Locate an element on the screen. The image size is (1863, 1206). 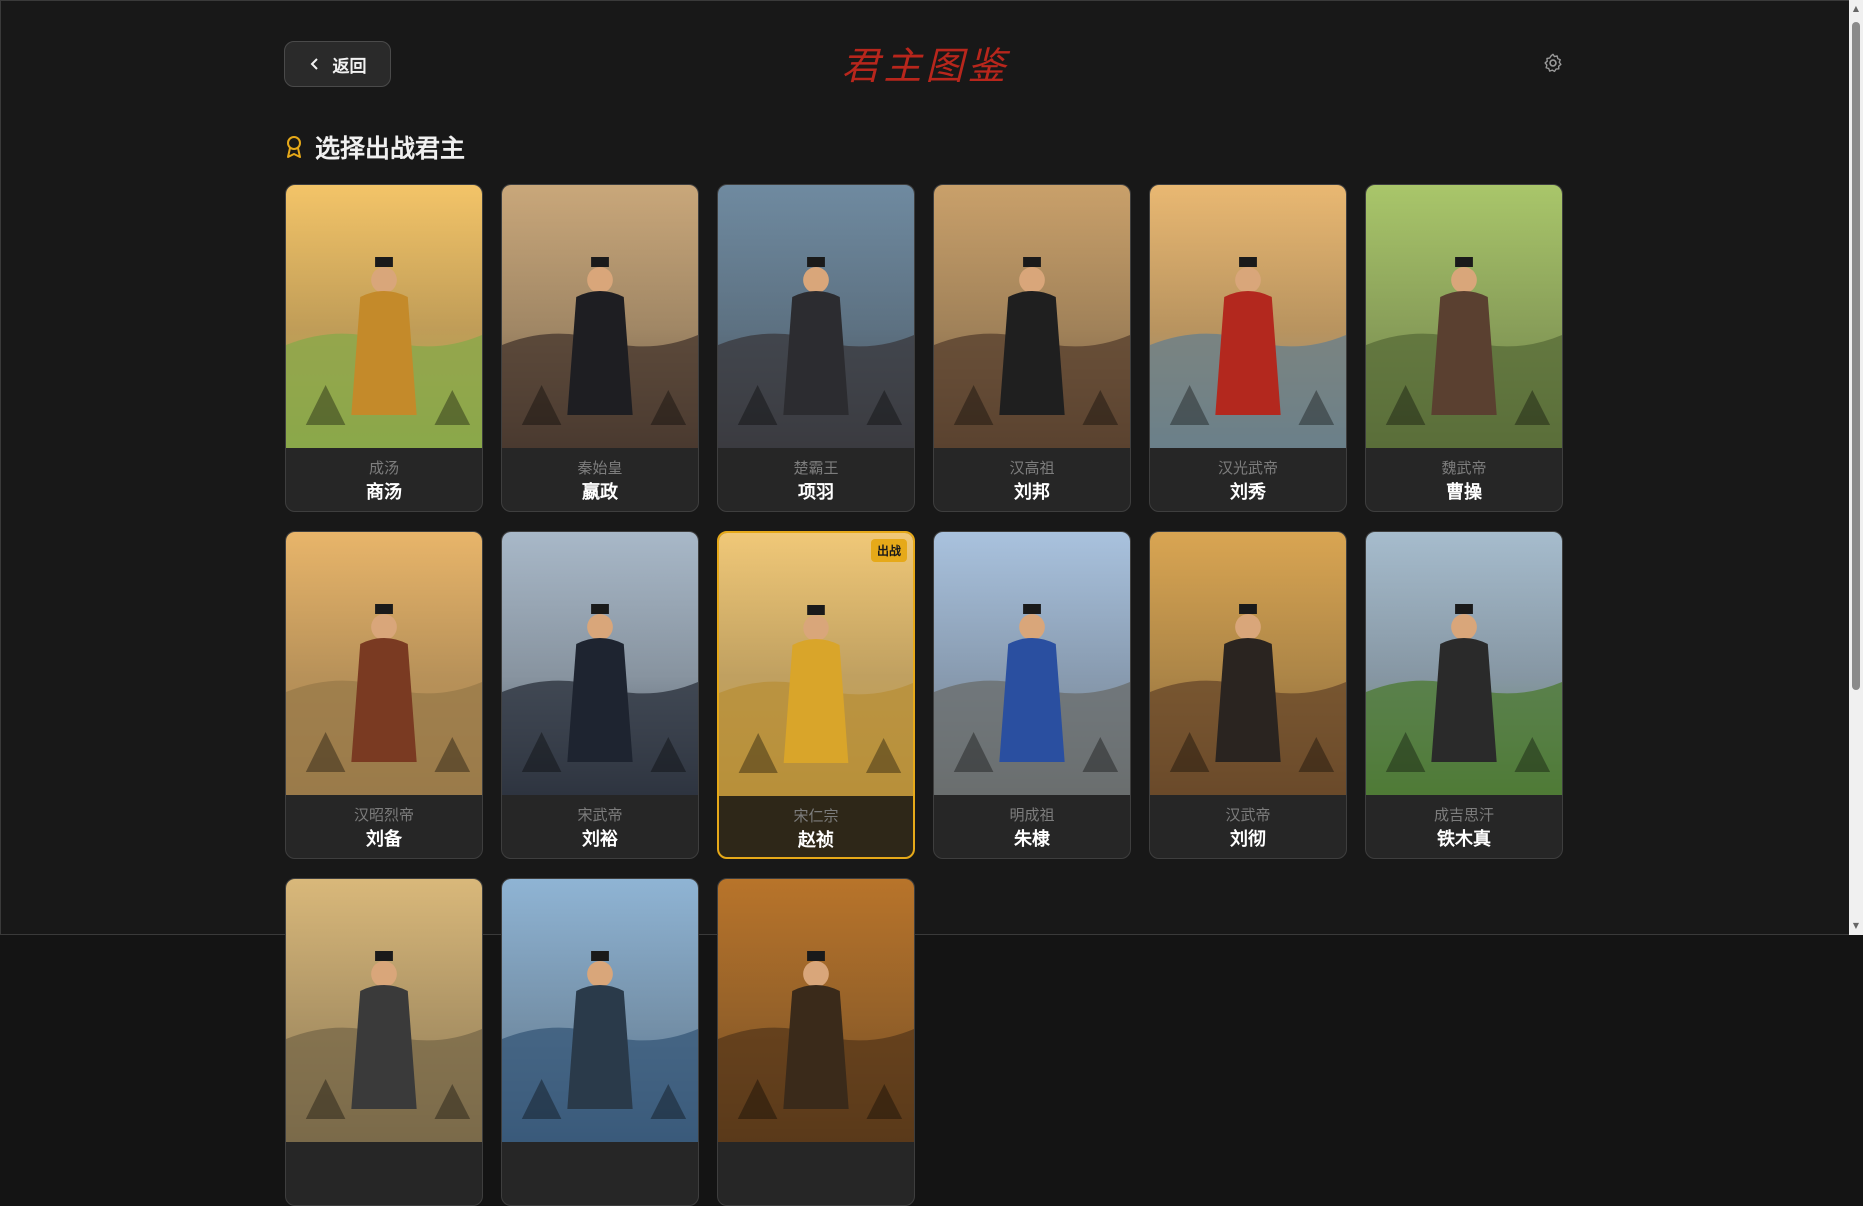
ruler-card: 成吉思汗 铁木真 is located at coordinates (1464, 695).